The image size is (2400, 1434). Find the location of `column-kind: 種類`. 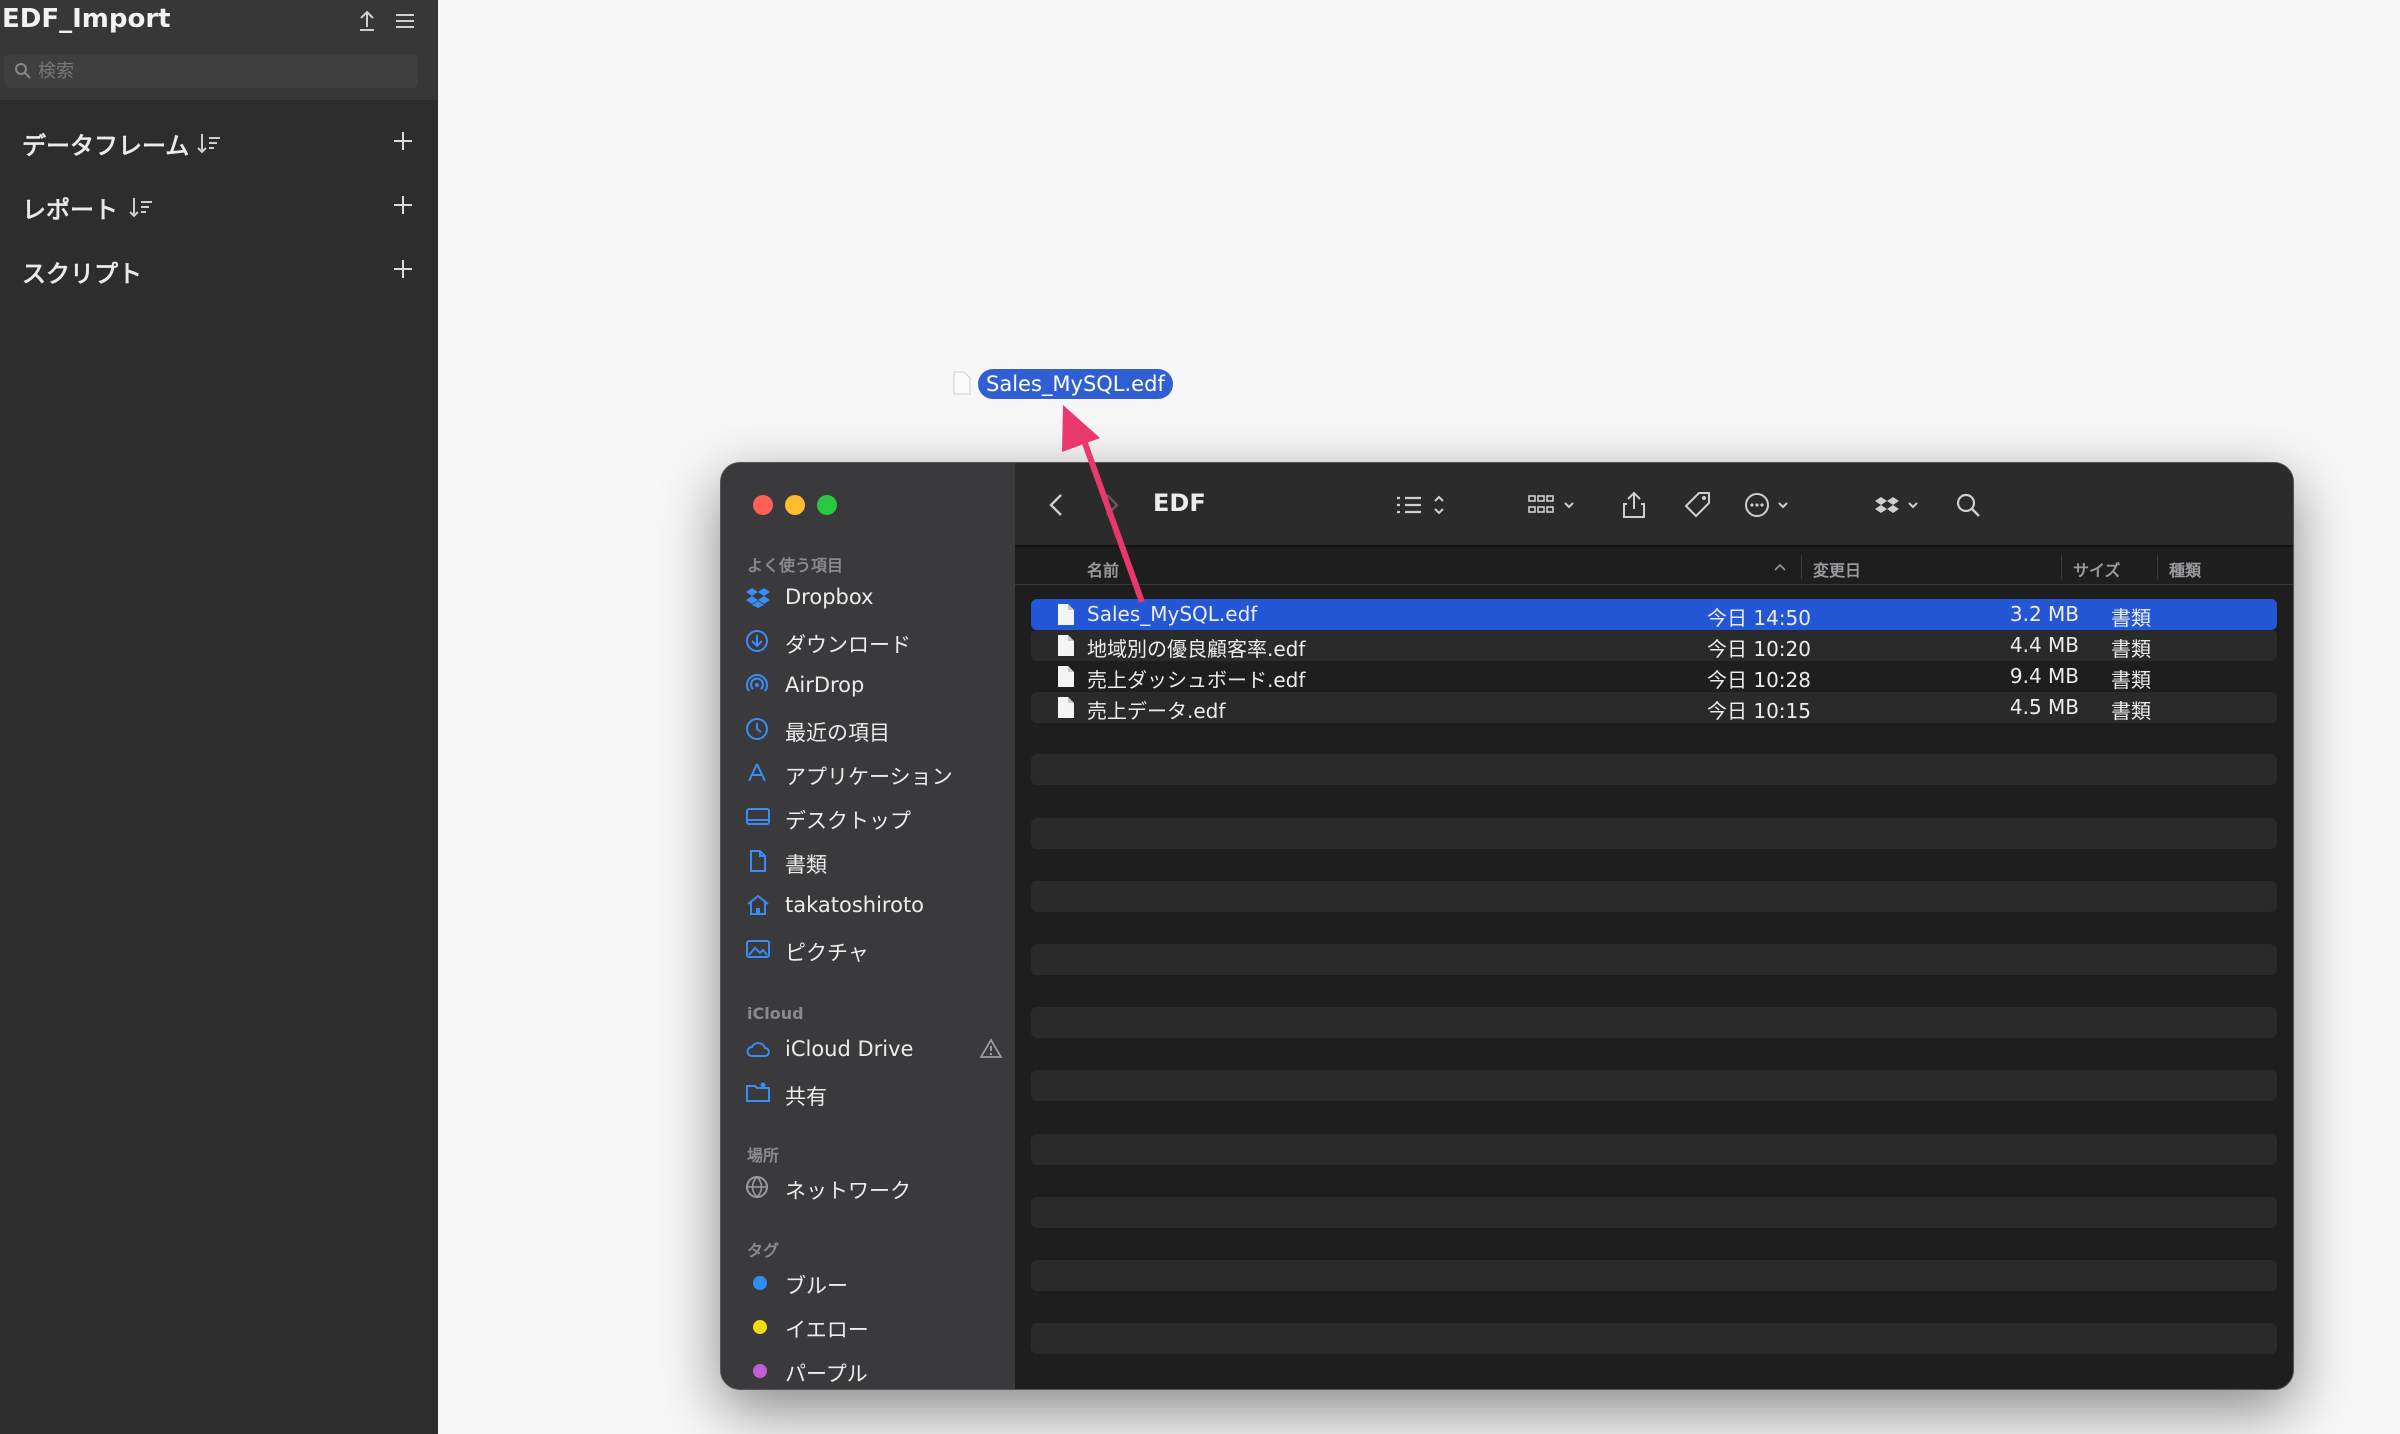

column-kind: 種類 is located at coordinates (2185, 569).